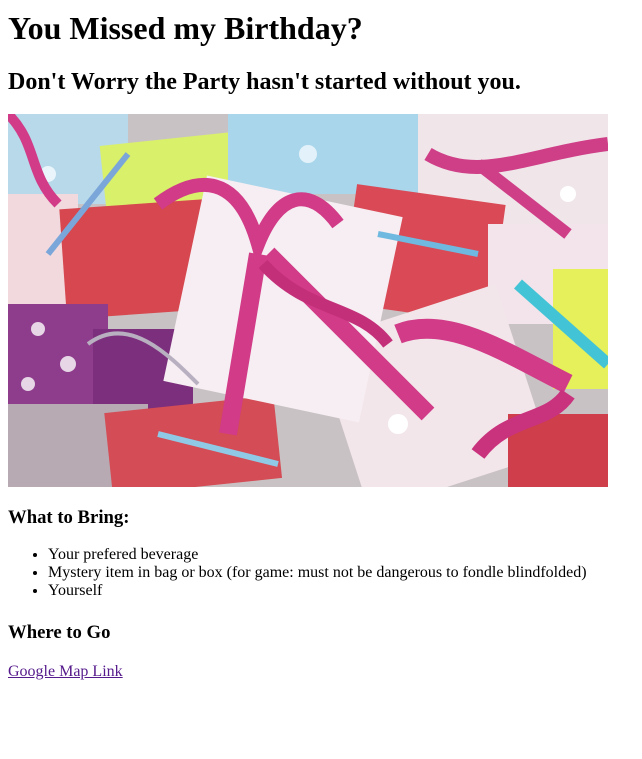  What do you see at coordinates (69, 517) in the screenshot?
I see `bring-heading: What to Bring:` at bounding box center [69, 517].